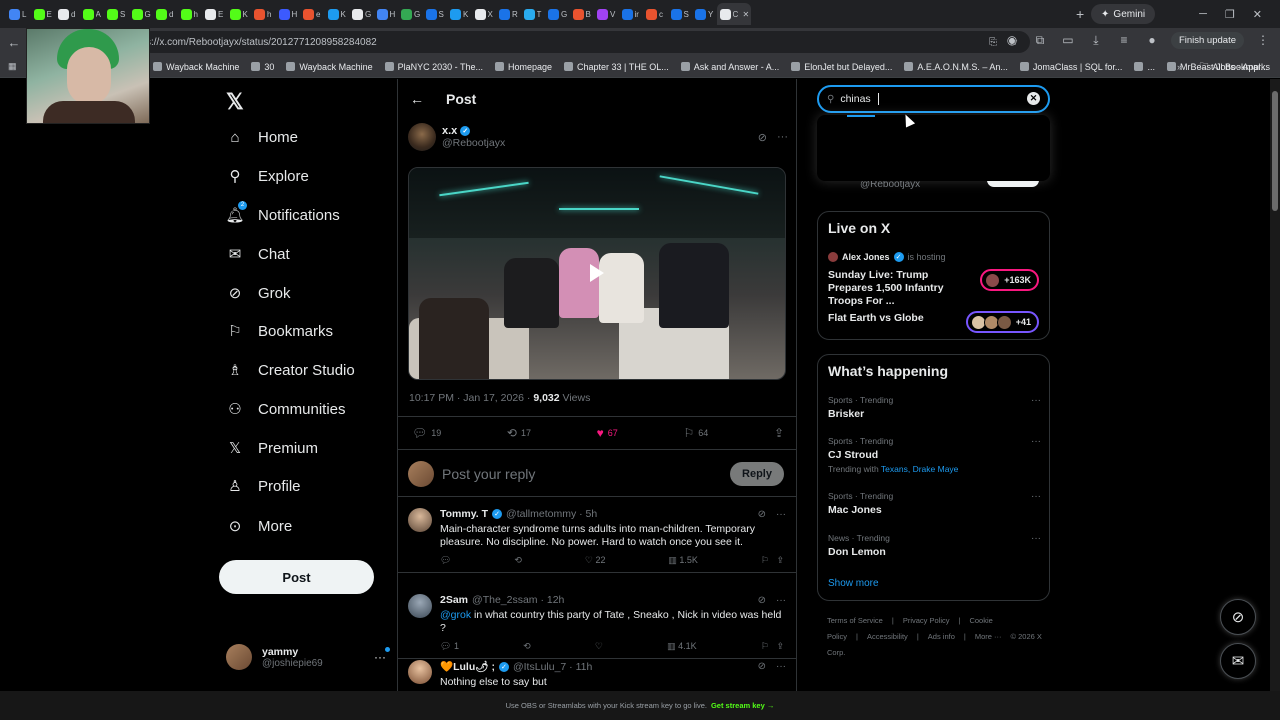 Image resolution: width=1280 pixels, height=720 pixels. What do you see at coordinates (782, 137) in the screenshot?
I see `post-more-icon: ···` at bounding box center [782, 137].